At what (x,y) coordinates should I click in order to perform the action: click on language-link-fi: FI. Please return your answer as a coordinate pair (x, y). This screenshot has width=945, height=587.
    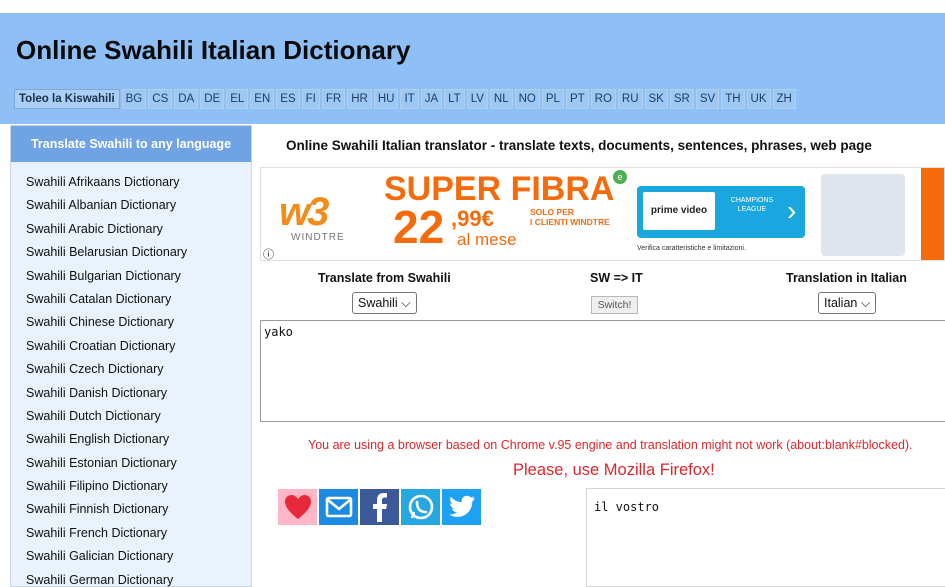
    Looking at the image, I should click on (310, 99).